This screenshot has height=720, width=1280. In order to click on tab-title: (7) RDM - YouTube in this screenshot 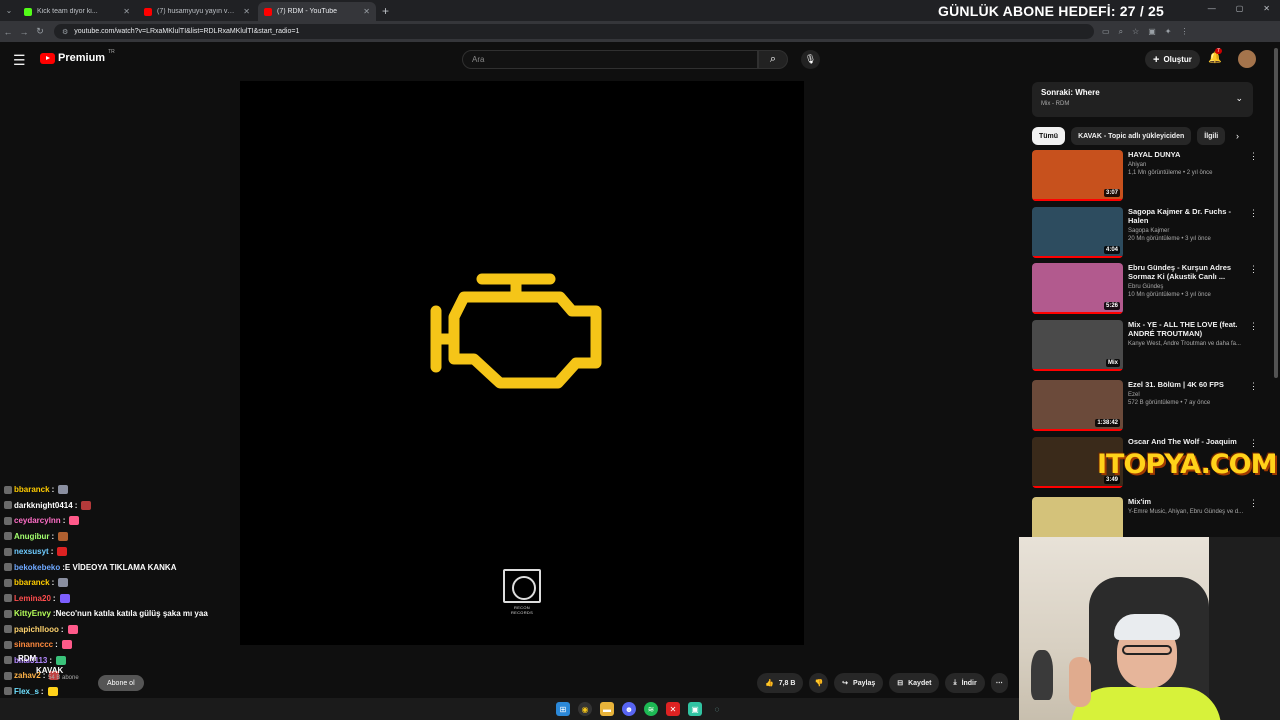, I will do `click(307, 11)`.